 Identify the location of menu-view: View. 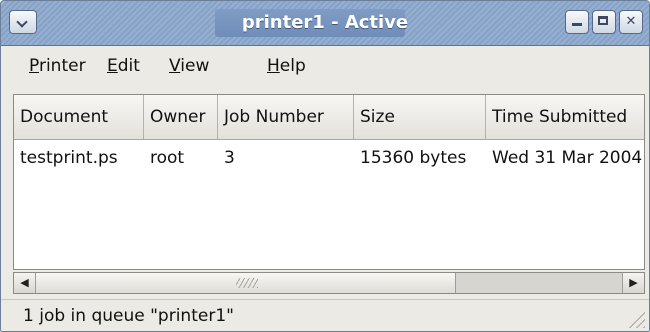
(189, 66).